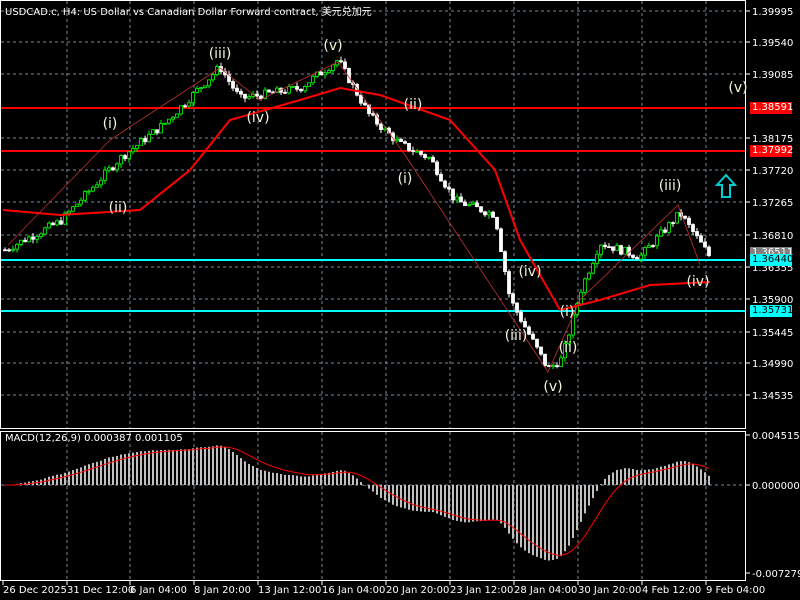 The height and width of the screenshot is (600, 800). I want to click on level-tag-cyan-1: 1.36440, so click(772, 260).